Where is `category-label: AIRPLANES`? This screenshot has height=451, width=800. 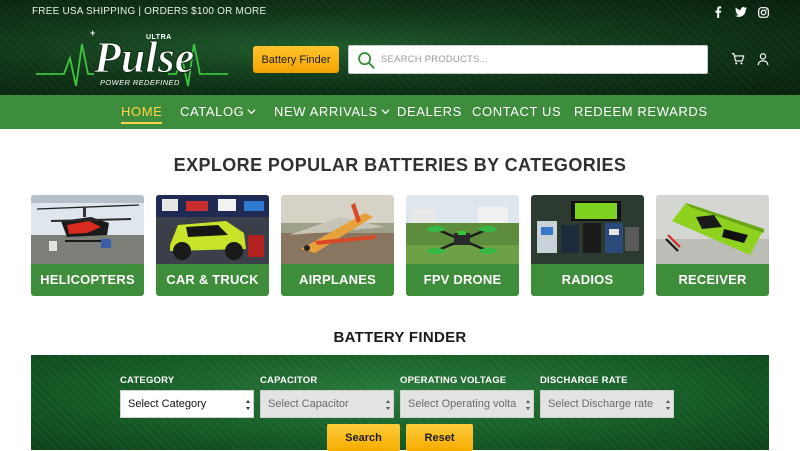 category-label: AIRPLANES is located at coordinates (337, 280).